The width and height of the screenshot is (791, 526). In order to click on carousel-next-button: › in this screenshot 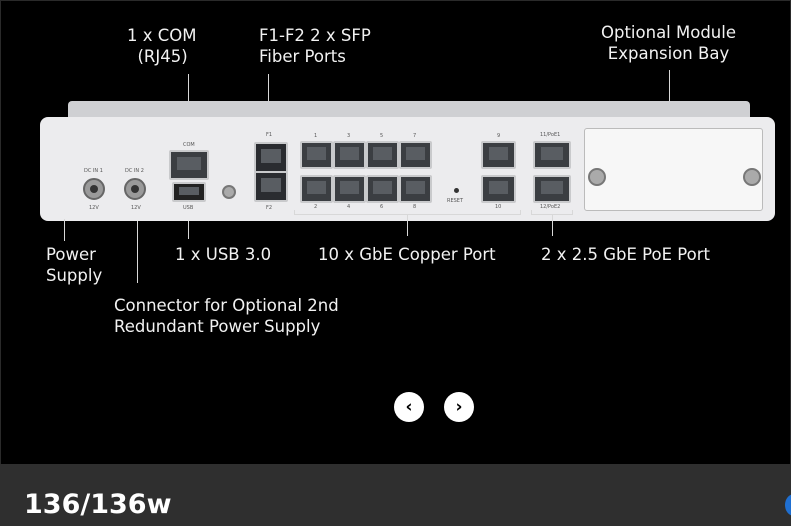, I will do `click(459, 407)`.